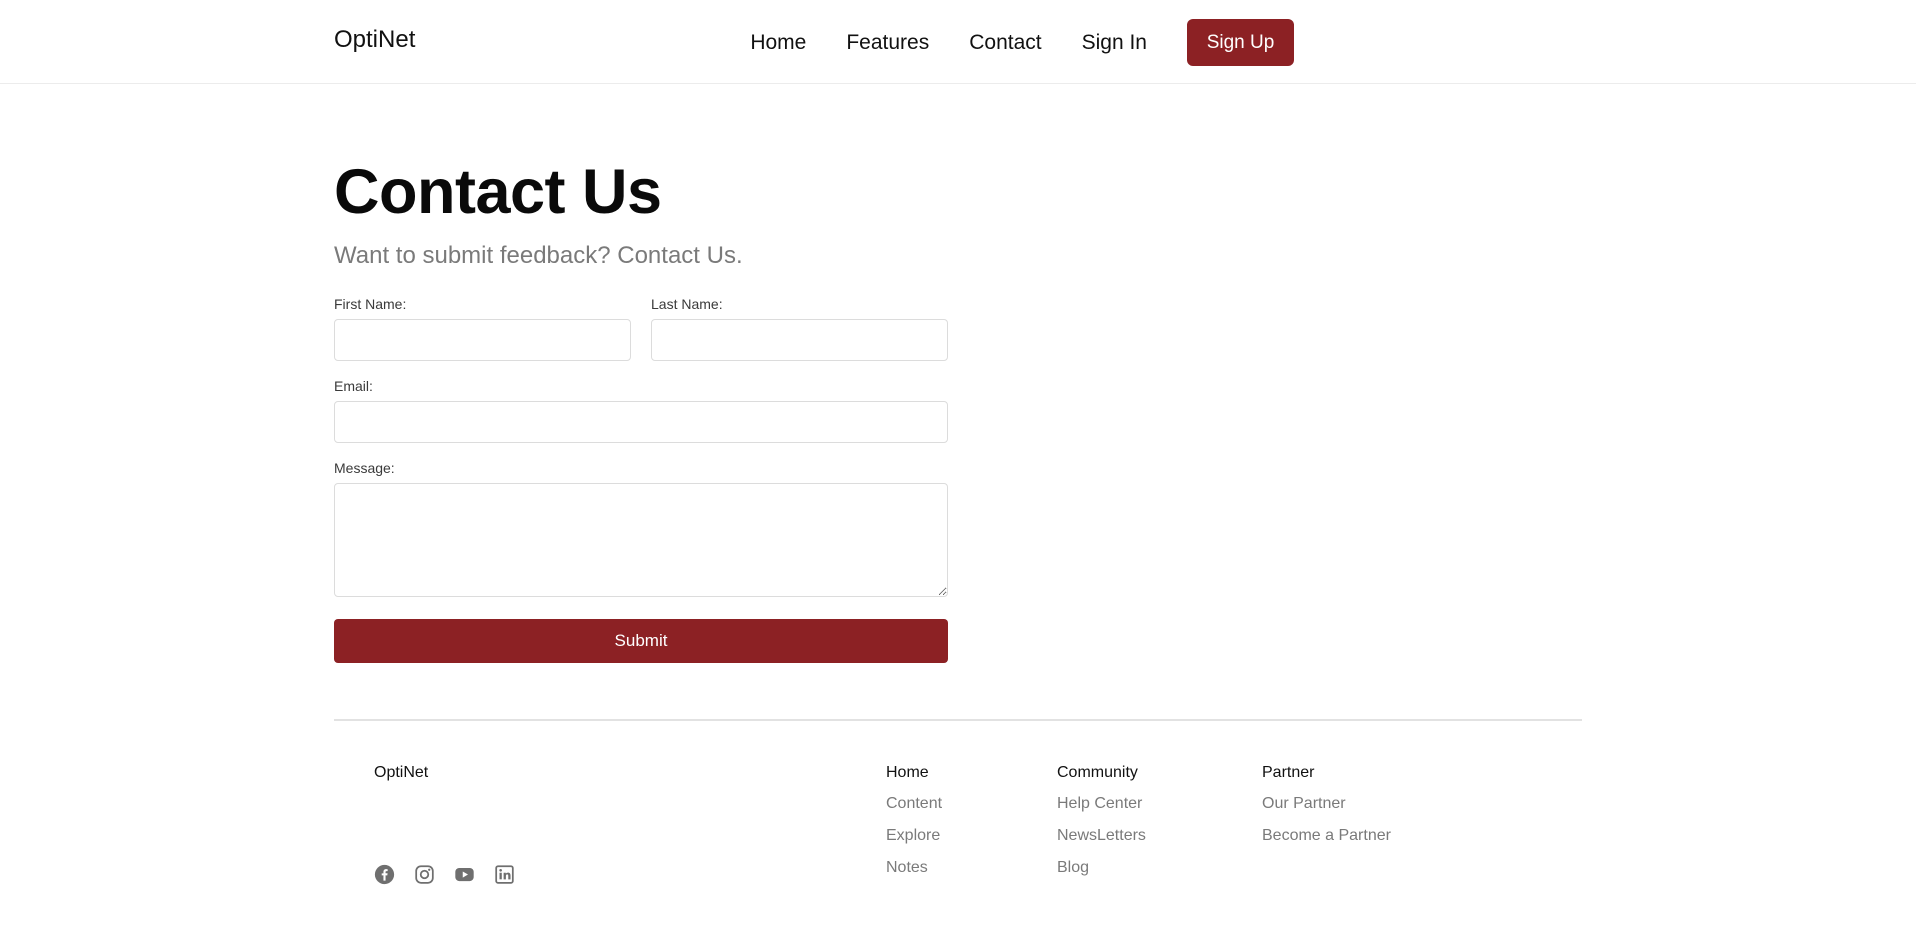 The width and height of the screenshot is (1916, 951). I want to click on first-name-label: First Name:, so click(370, 304).